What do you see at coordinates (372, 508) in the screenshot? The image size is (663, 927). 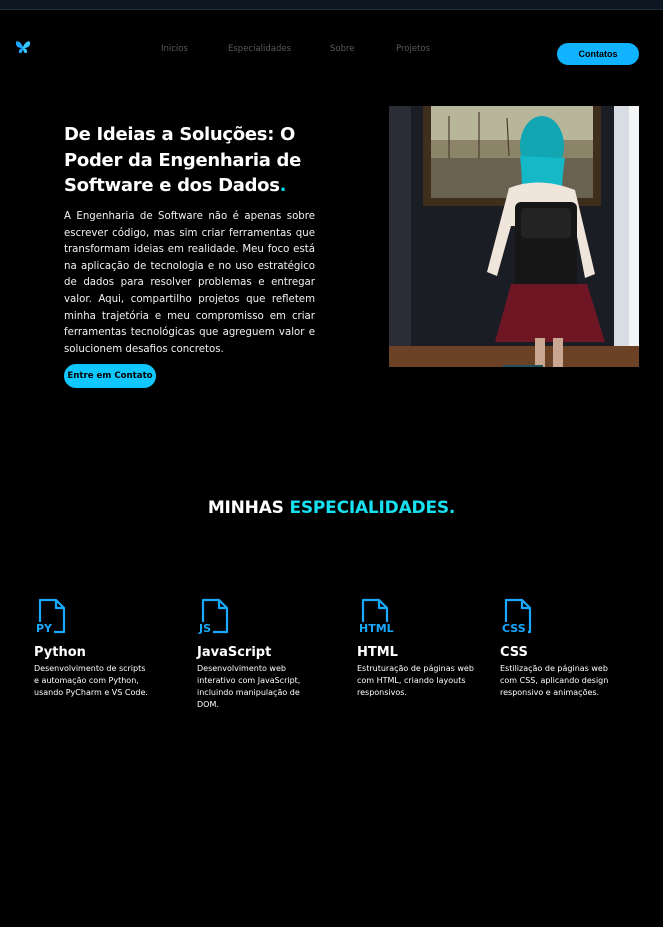 I see `specialties-title-accent: ESPECIALIDADES.` at bounding box center [372, 508].